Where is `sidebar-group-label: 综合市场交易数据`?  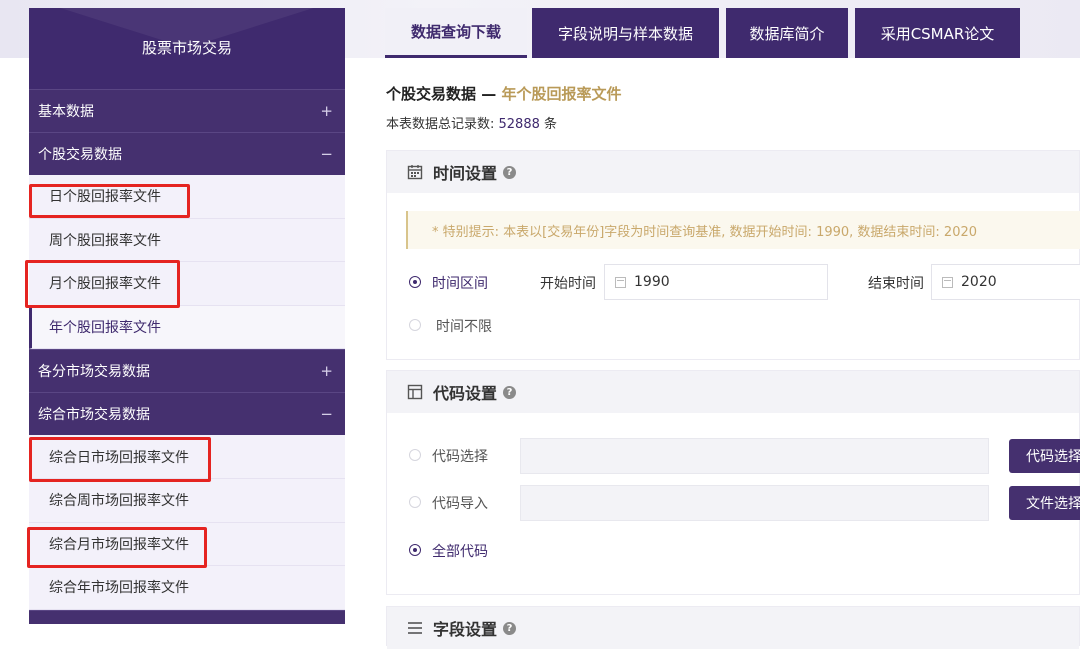
sidebar-group-label: 综合市场交易数据 is located at coordinates (94, 415).